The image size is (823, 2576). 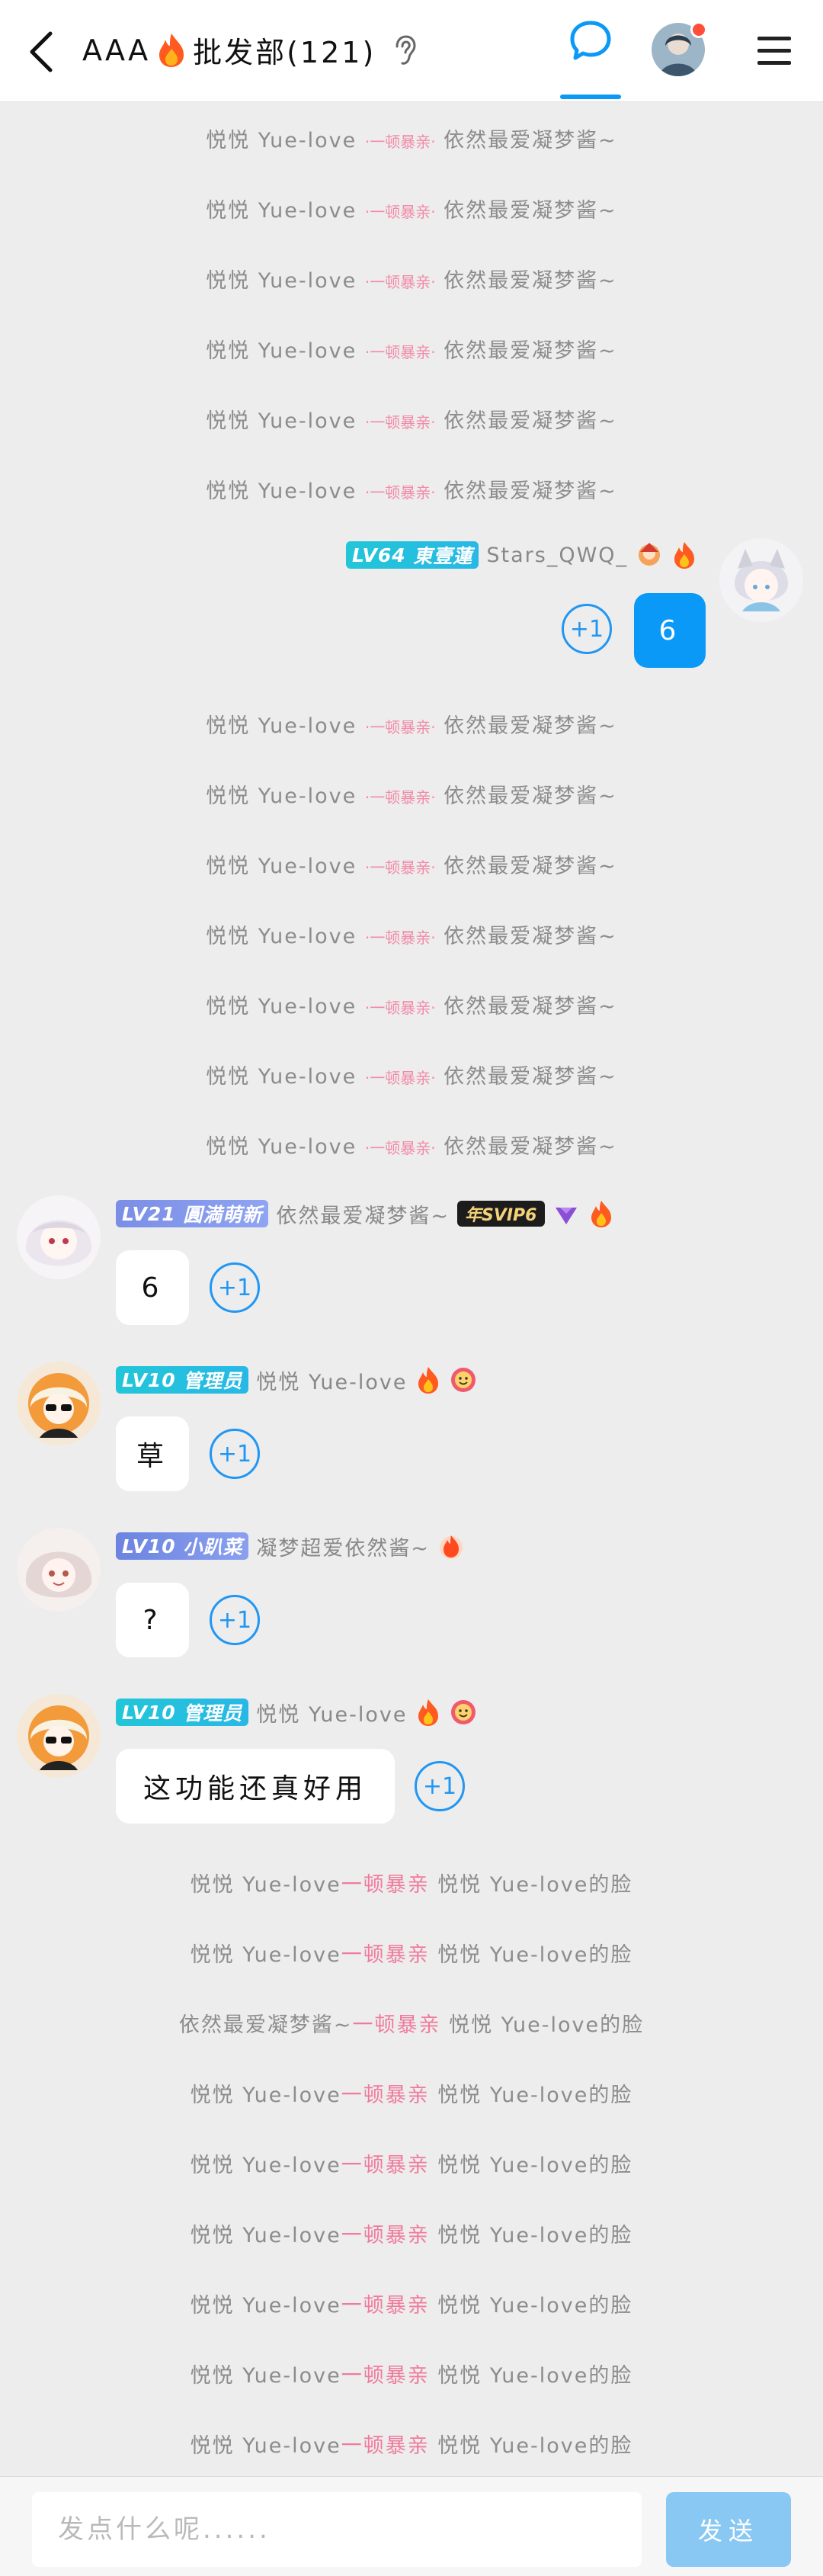 What do you see at coordinates (557, 555) in the screenshot?
I see `sender-name: Stars_QWQ_` at bounding box center [557, 555].